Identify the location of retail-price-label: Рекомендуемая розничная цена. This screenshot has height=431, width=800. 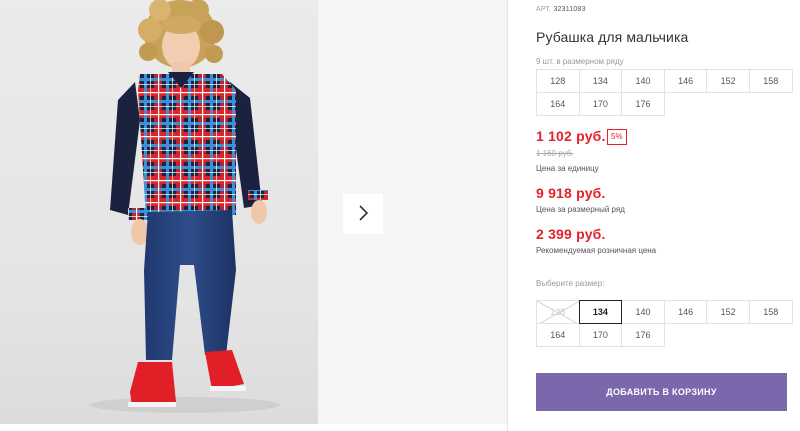
(596, 250).